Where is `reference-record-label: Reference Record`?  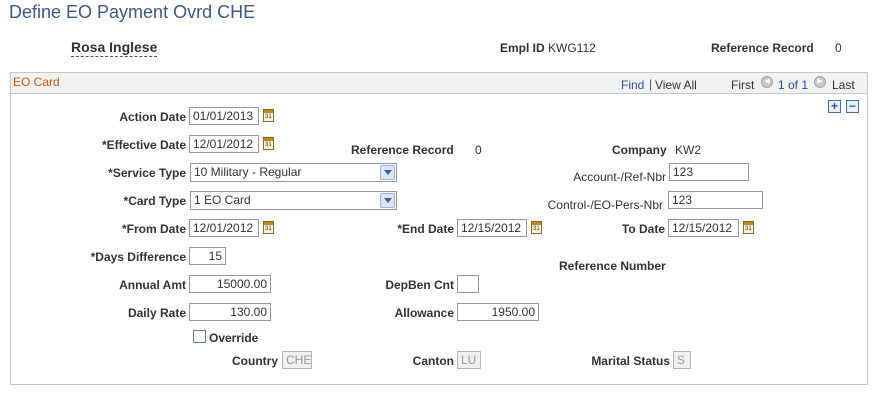
reference-record-label: Reference Record is located at coordinates (402, 150).